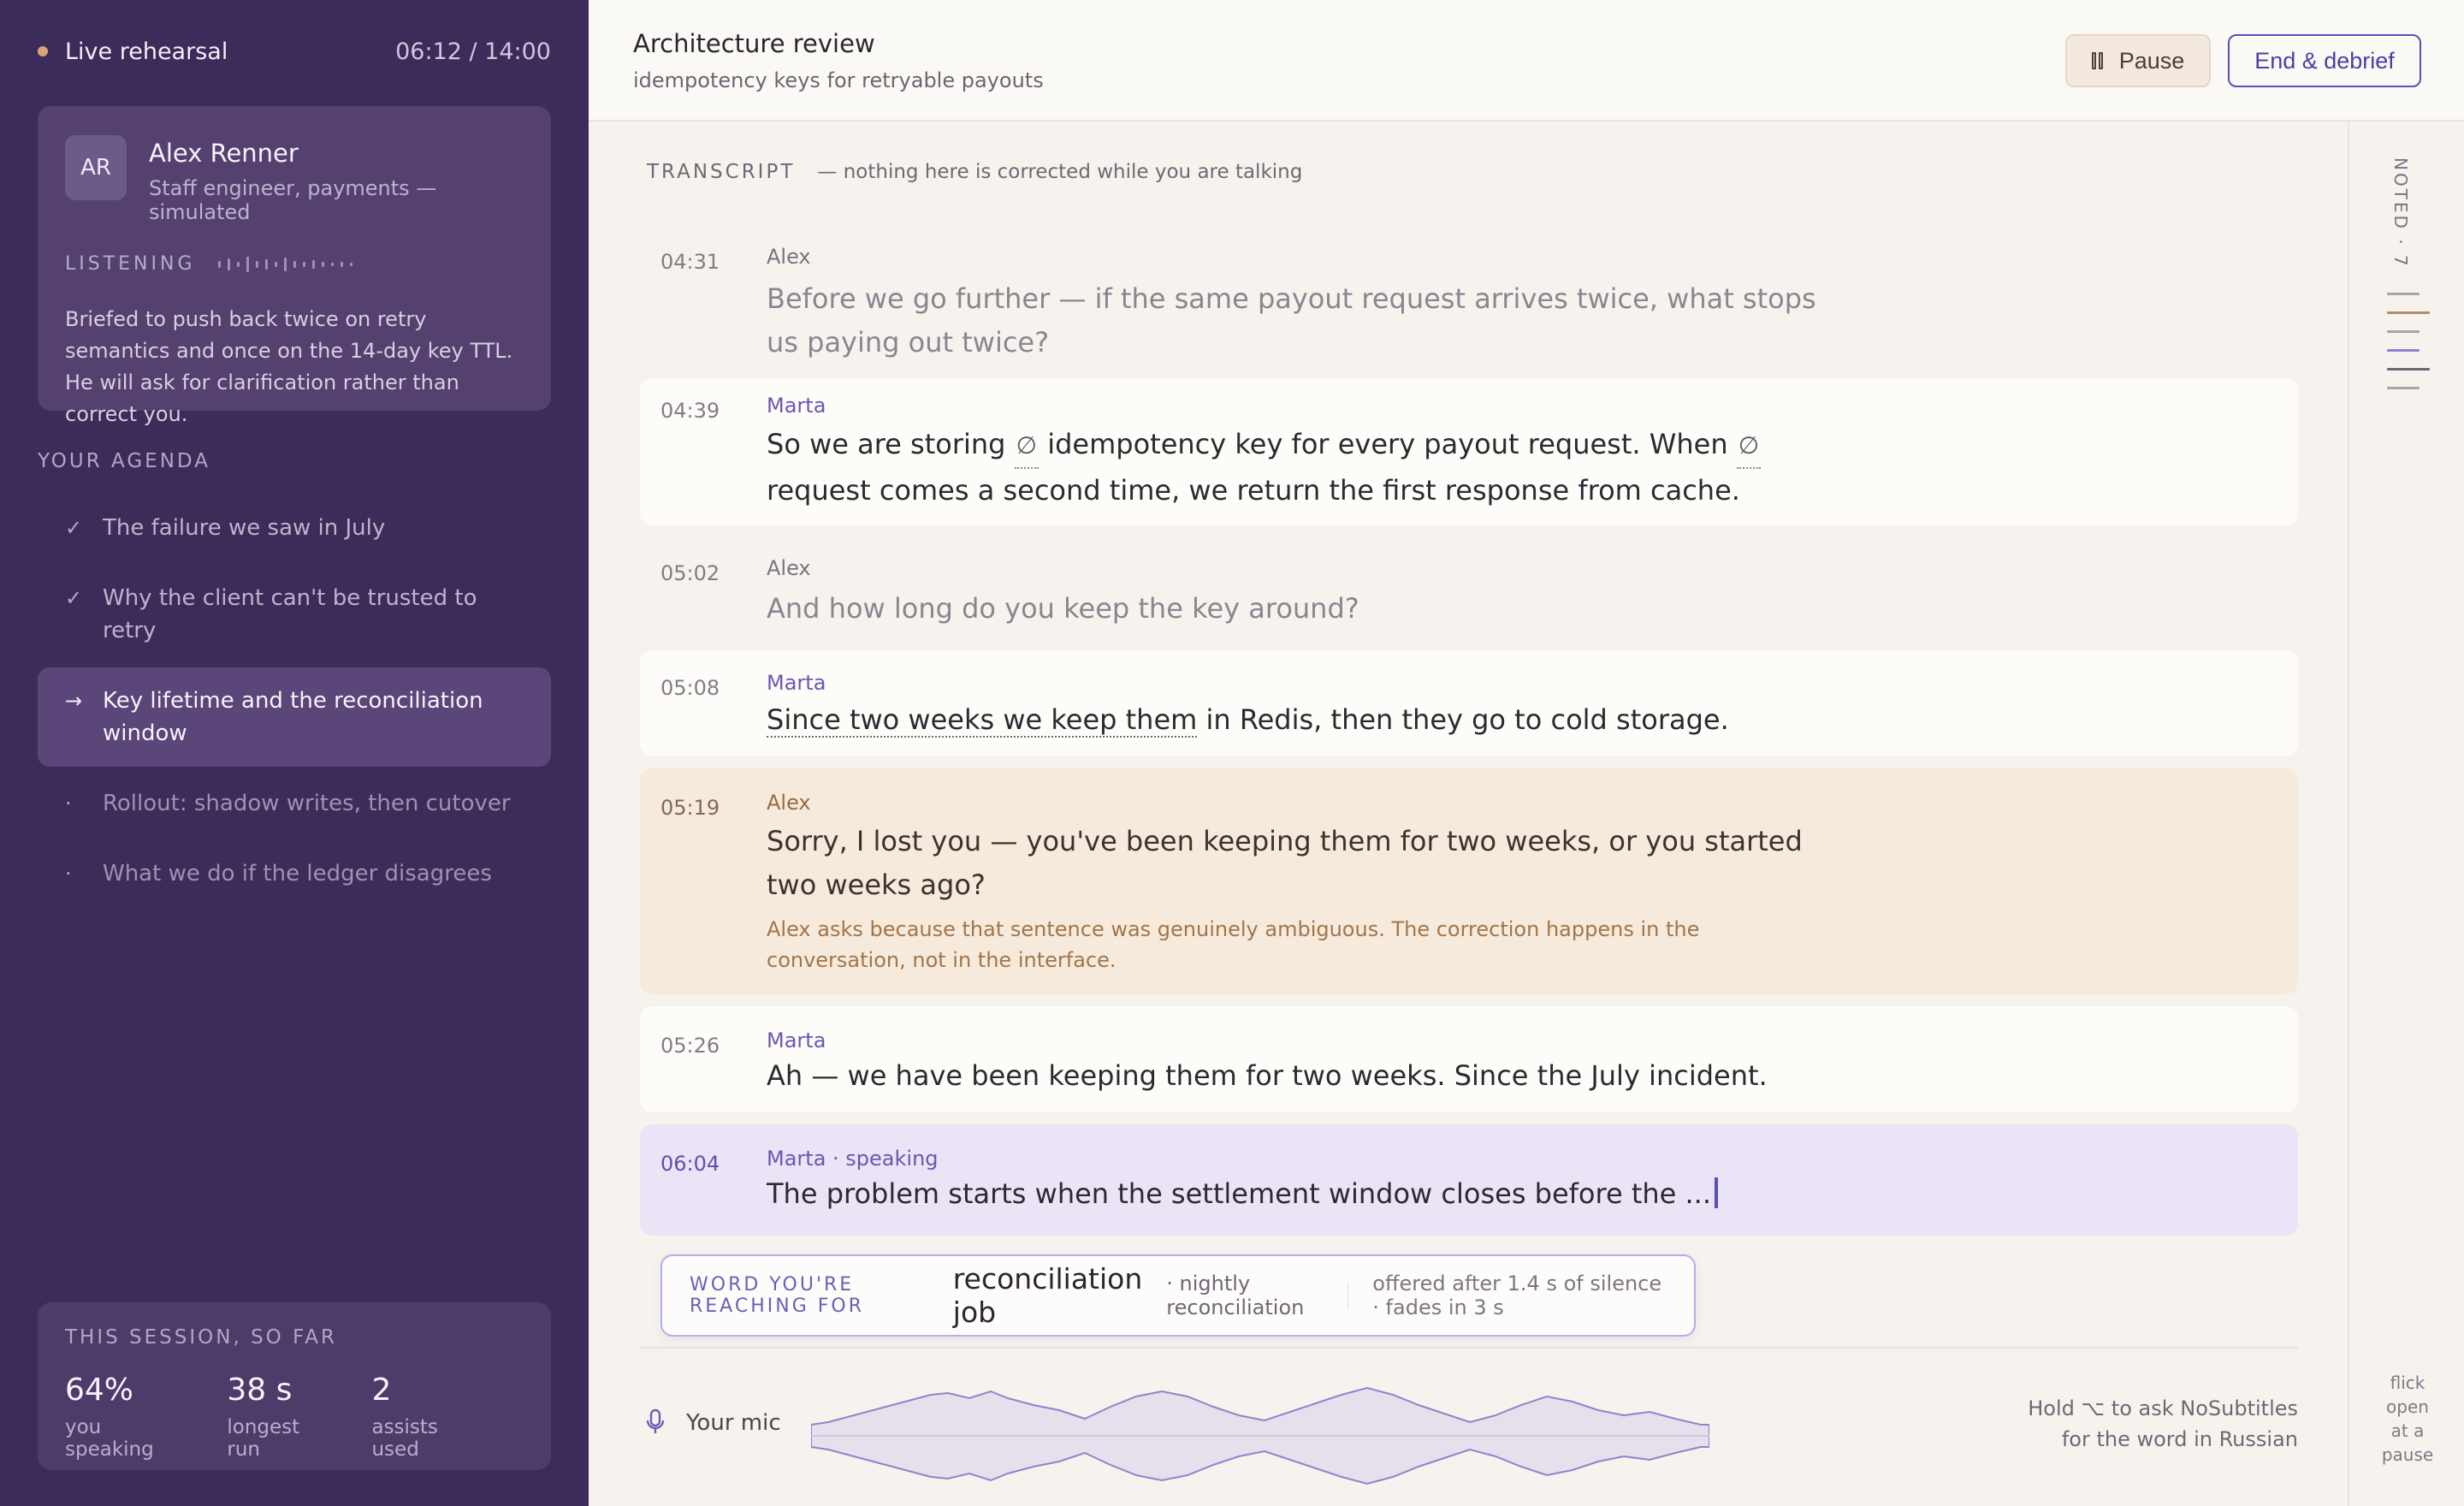 This screenshot has width=2464, height=1506. Describe the element at coordinates (294, 52) in the screenshot. I see `session-bar: Live rehearsal 06:12 / 14:00` at that location.